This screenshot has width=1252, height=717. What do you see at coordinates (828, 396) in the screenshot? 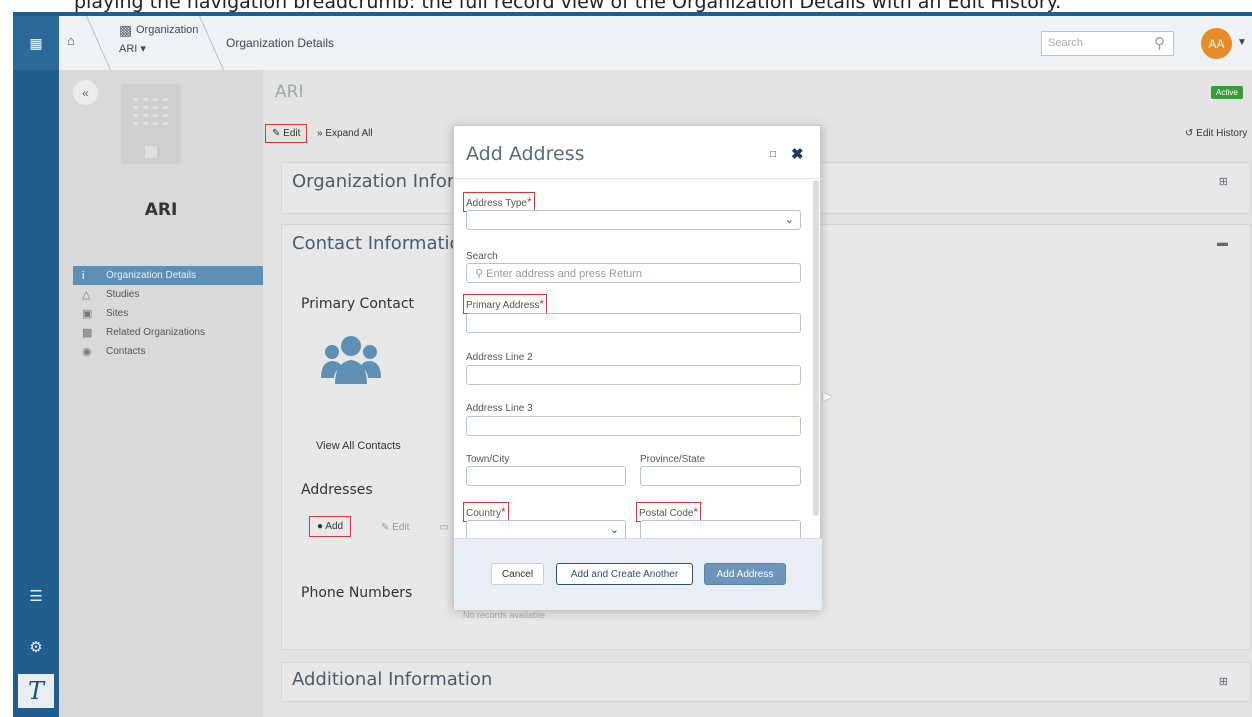
I see `mouse-cursor-icon: ▶` at bounding box center [828, 396].